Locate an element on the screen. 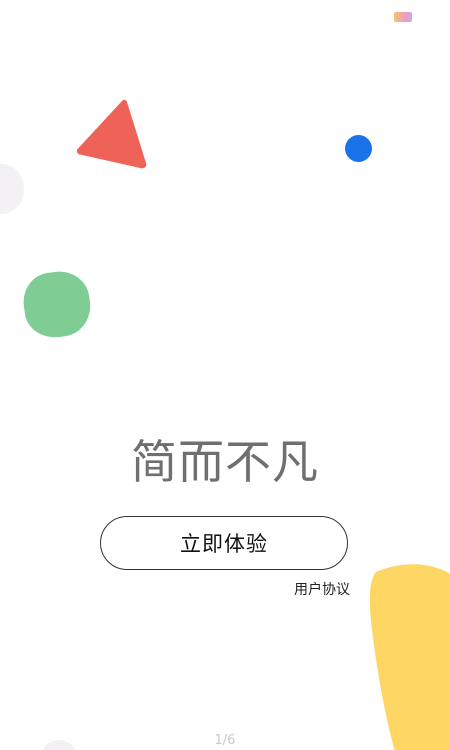  page-indicator: 1/6 is located at coordinates (225, 740).